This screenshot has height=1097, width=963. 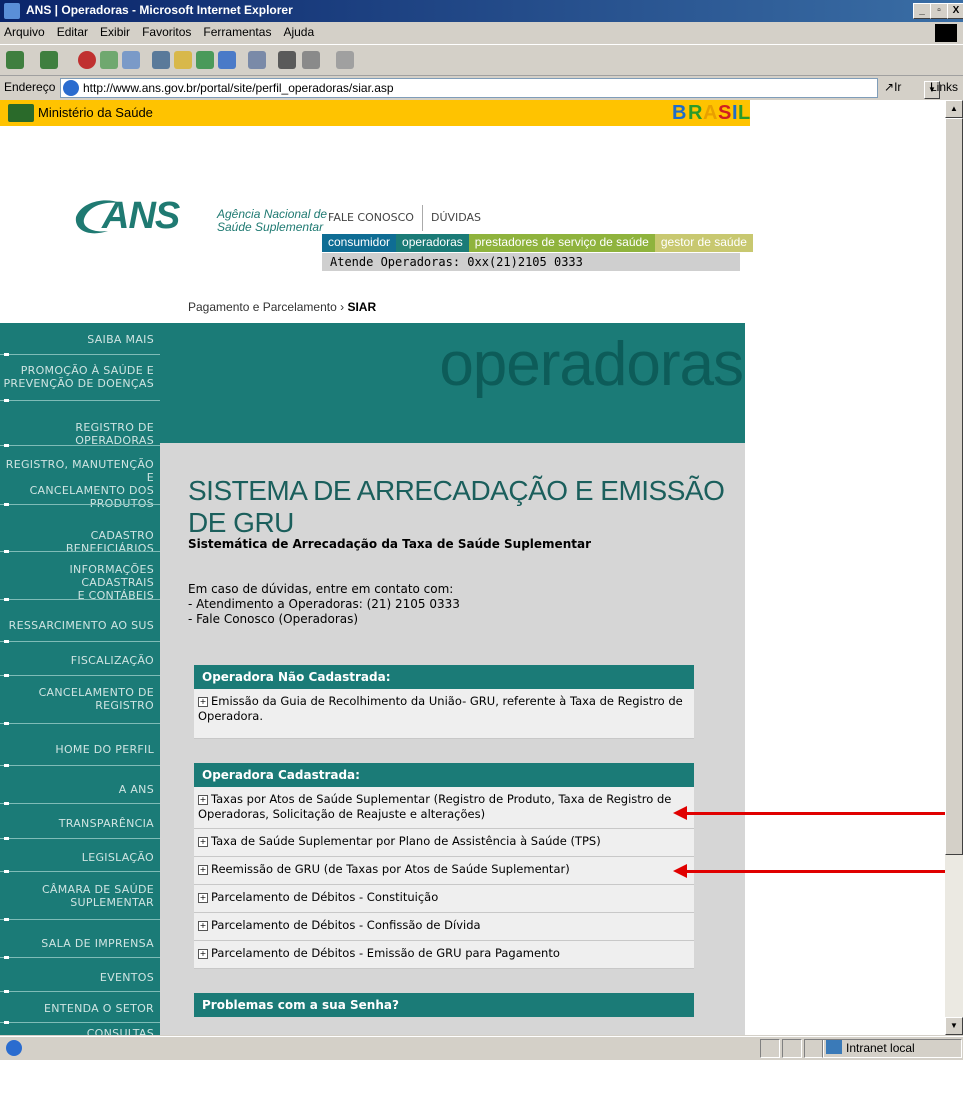 I want to click on security-zone-label: Intranet local, so click(x=880, y=1048).